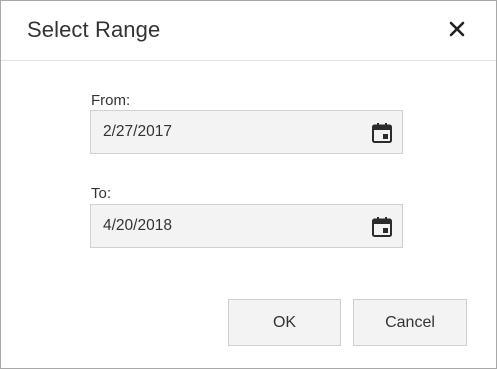 The height and width of the screenshot is (369, 497). I want to click on cancel-button: Cancel, so click(410, 322).